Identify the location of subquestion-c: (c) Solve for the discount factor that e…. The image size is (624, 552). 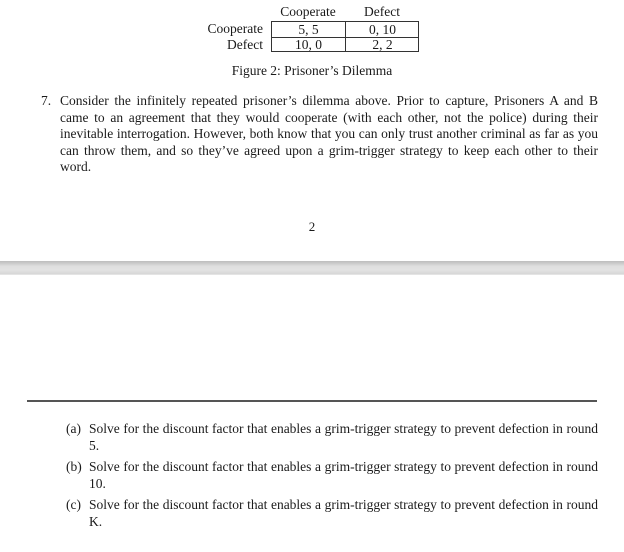
(332, 513).